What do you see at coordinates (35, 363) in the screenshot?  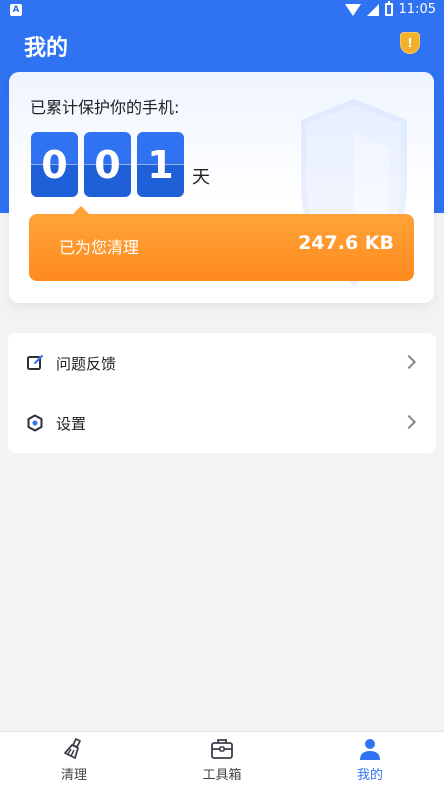 I see `feedback-edit-icon` at bounding box center [35, 363].